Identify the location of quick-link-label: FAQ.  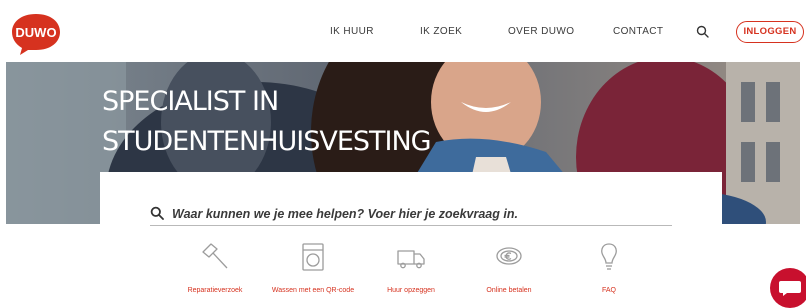
(608, 290).